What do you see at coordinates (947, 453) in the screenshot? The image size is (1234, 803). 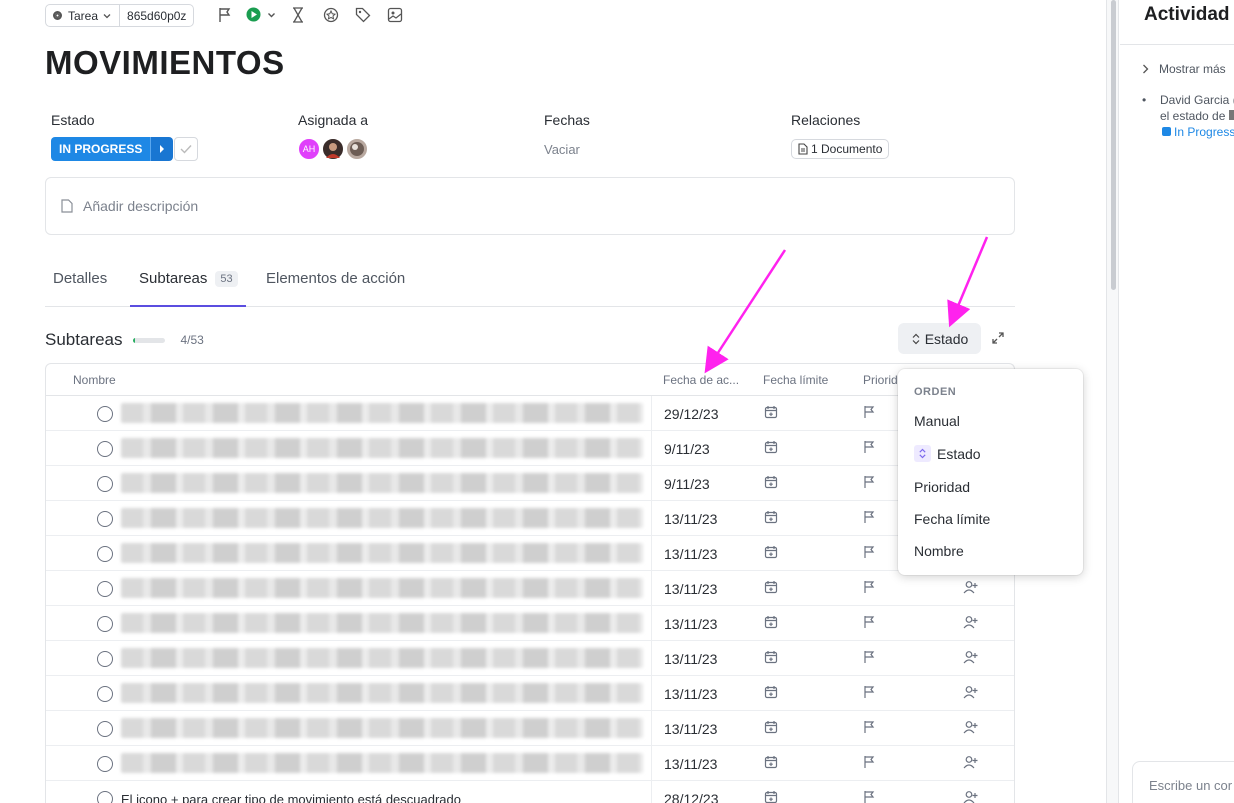 I see `sort-option-status: Estado` at bounding box center [947, 453].